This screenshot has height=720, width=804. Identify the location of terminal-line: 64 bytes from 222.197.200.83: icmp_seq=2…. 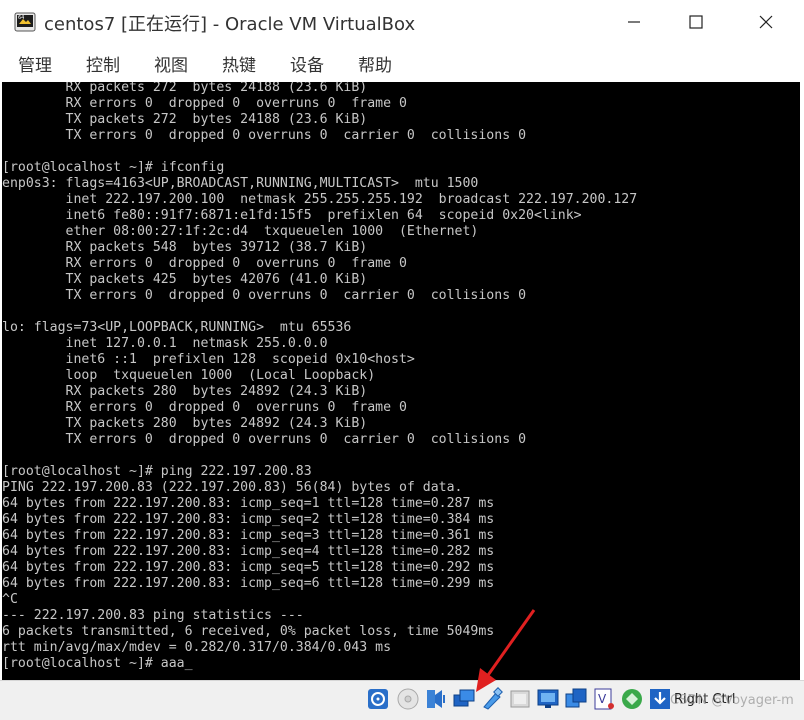
(248, 519).